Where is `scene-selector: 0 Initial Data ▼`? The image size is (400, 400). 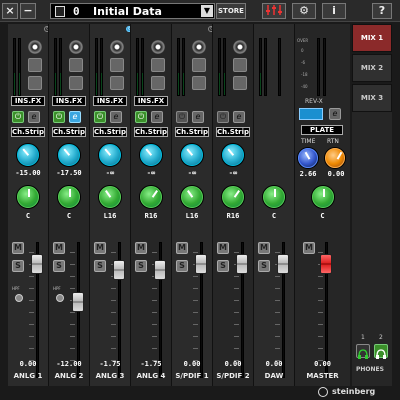 scene-selector: 0 Initial Data ▼ is located at coordinates (132, 11).